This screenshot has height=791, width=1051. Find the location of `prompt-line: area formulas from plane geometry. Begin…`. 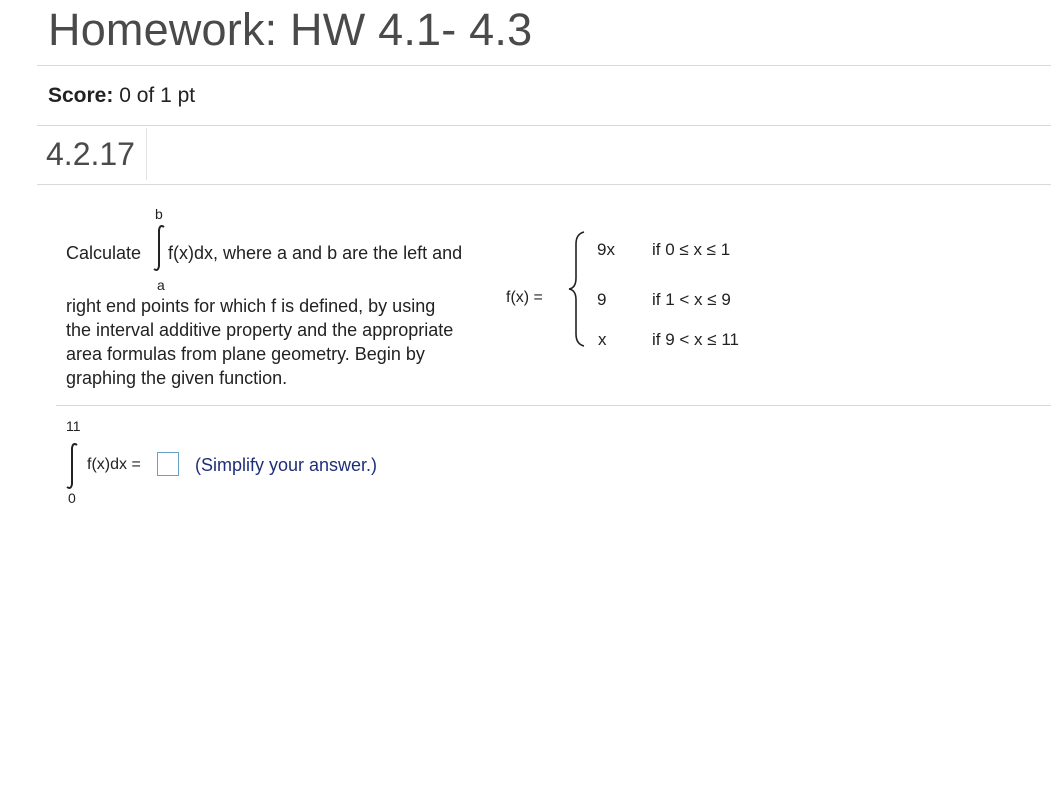

prompt-line: area formulas from plane geometry. Begin… is located at coordinates (245, 354).